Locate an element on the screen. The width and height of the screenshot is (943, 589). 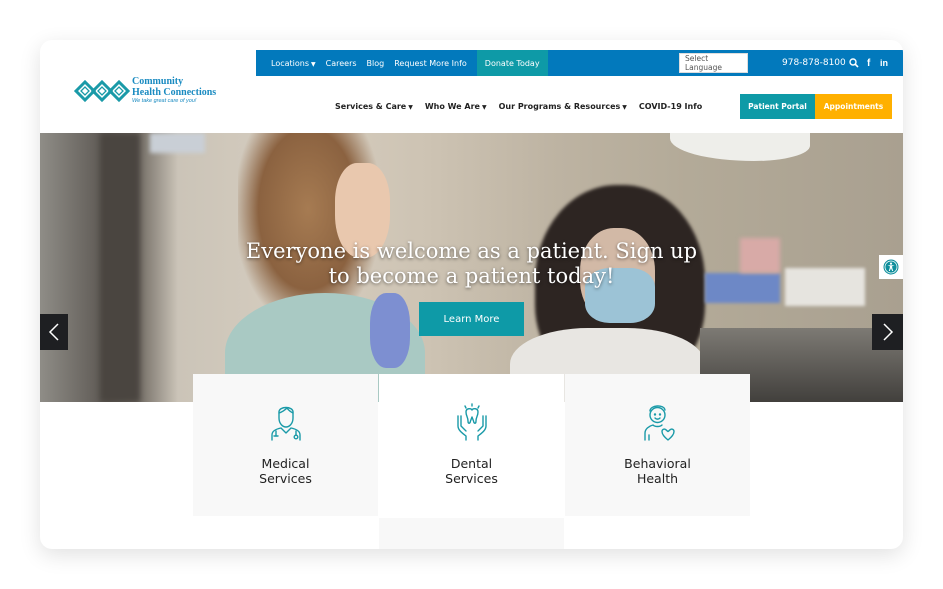
slider-prev-button is located at coordinates (54, 332).